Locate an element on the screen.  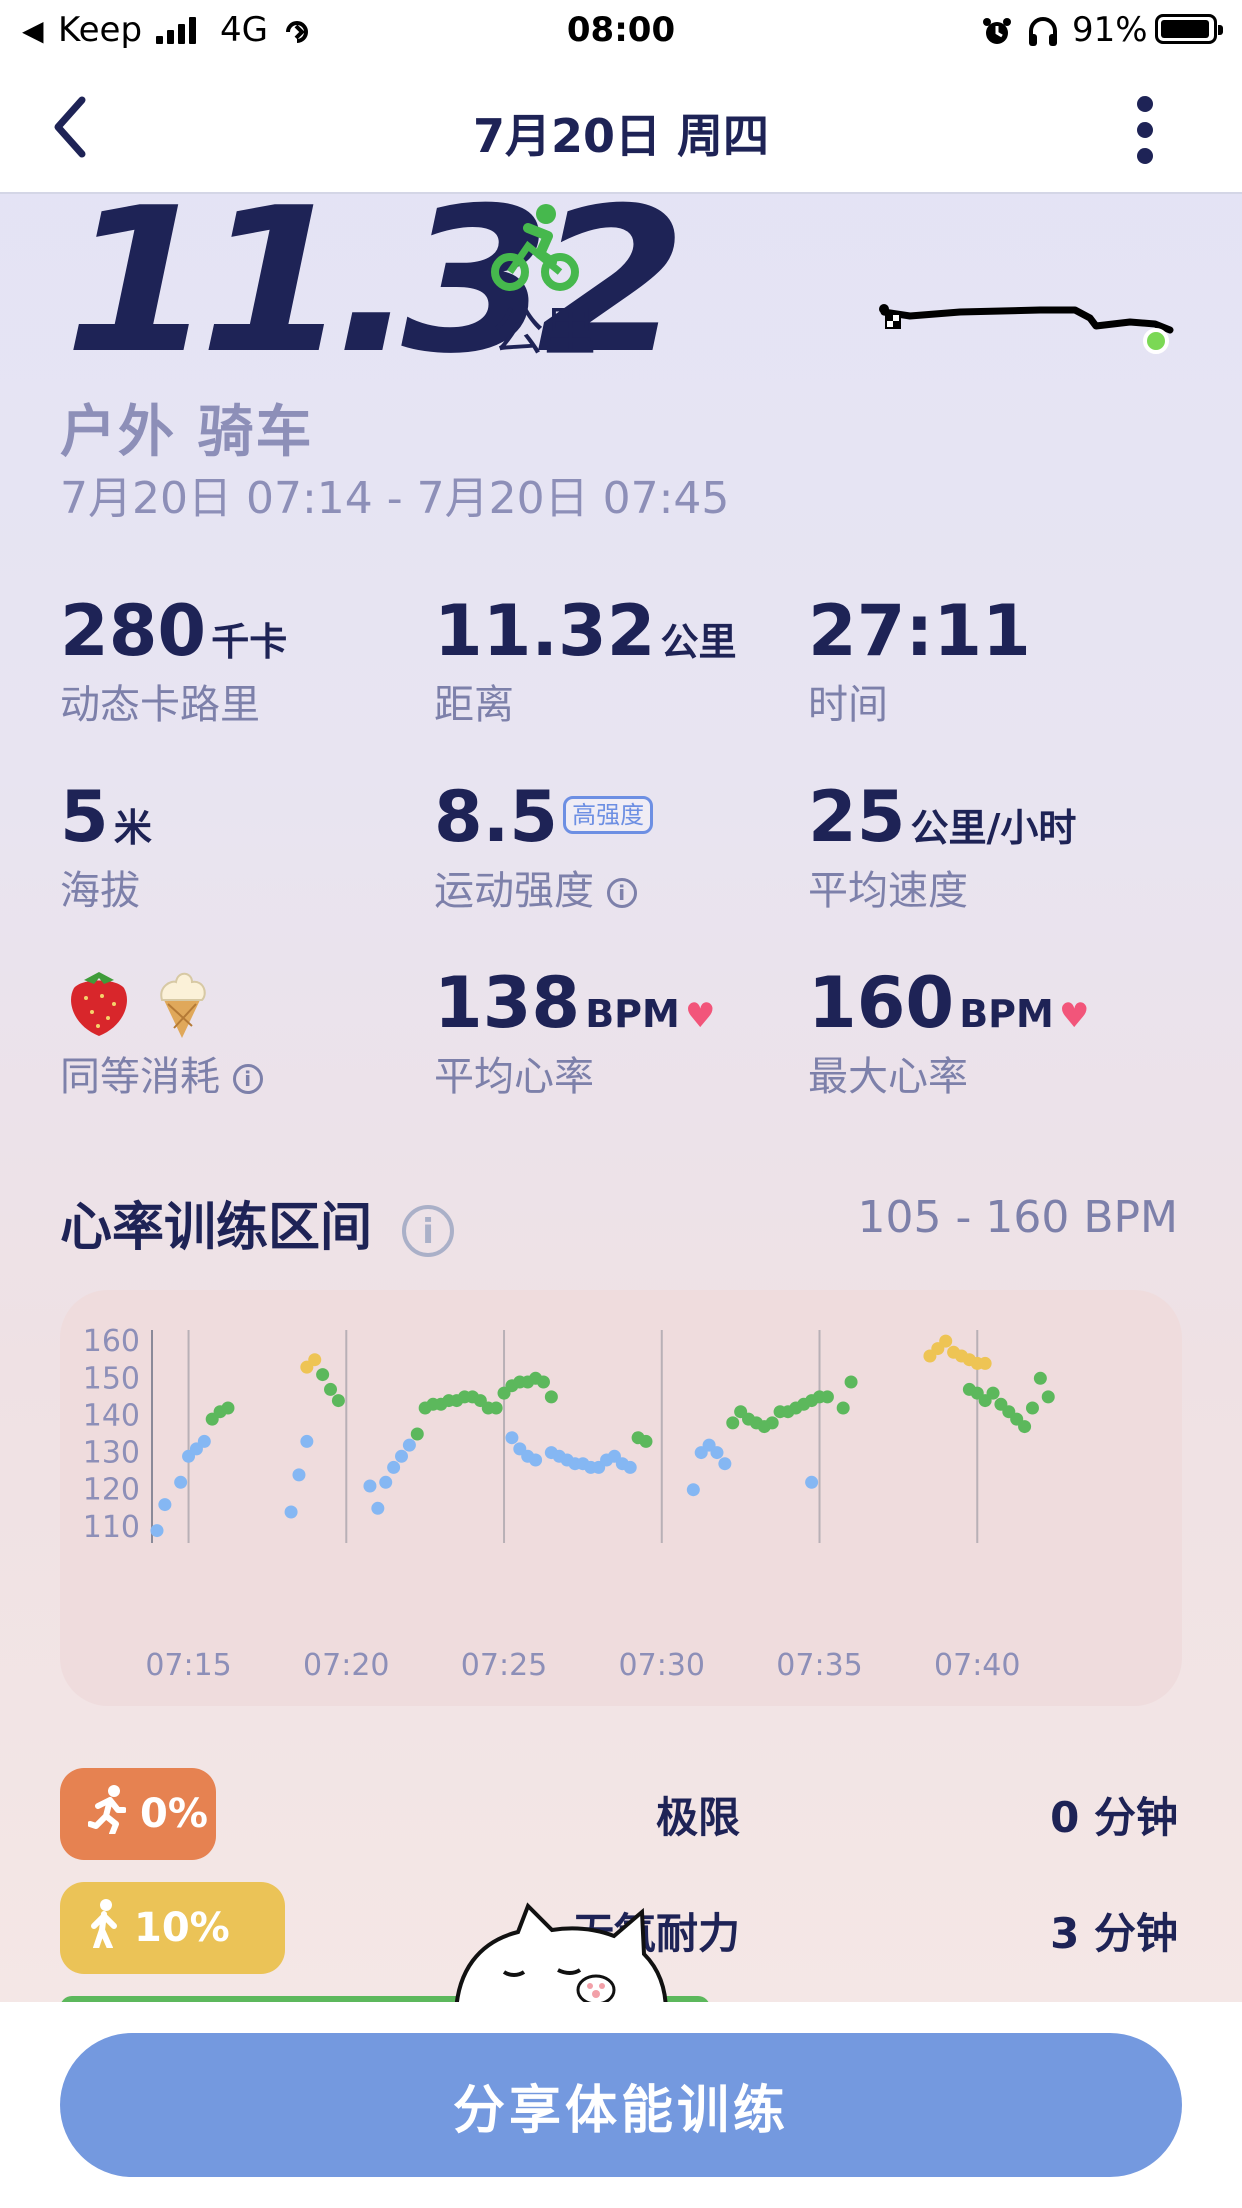
zone-minutes: 0 分钟 is located at coordinates (1114, 1817).